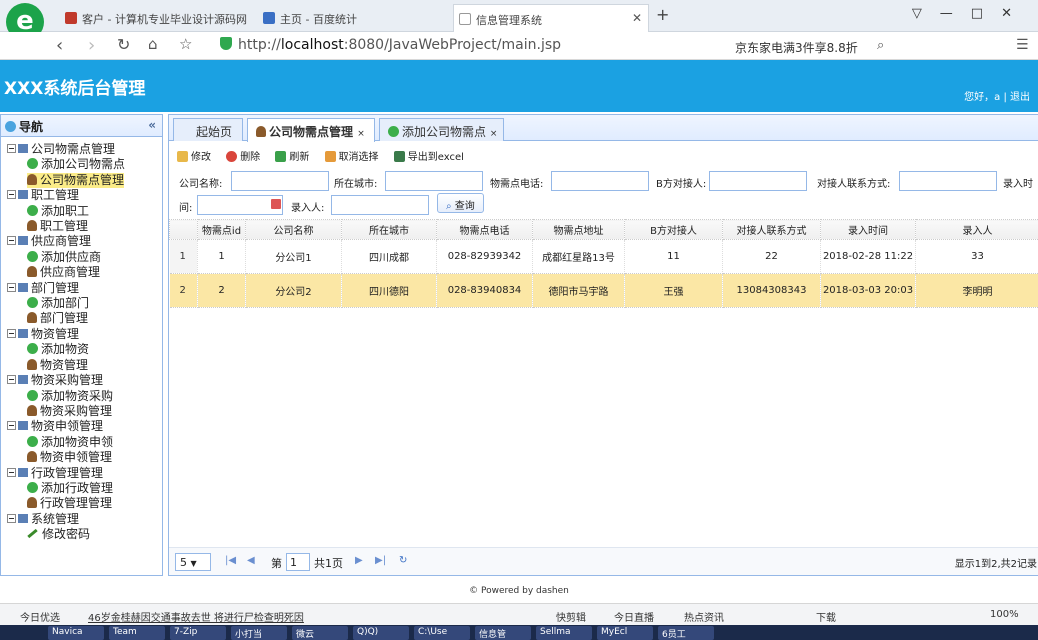 Image resolution: width=1038 pixels, height=640 pixels. Describe the element at coordinates (441, 129) in the screenshot. I see `tab-company-add: 添加公司物需点 ×` at that location.